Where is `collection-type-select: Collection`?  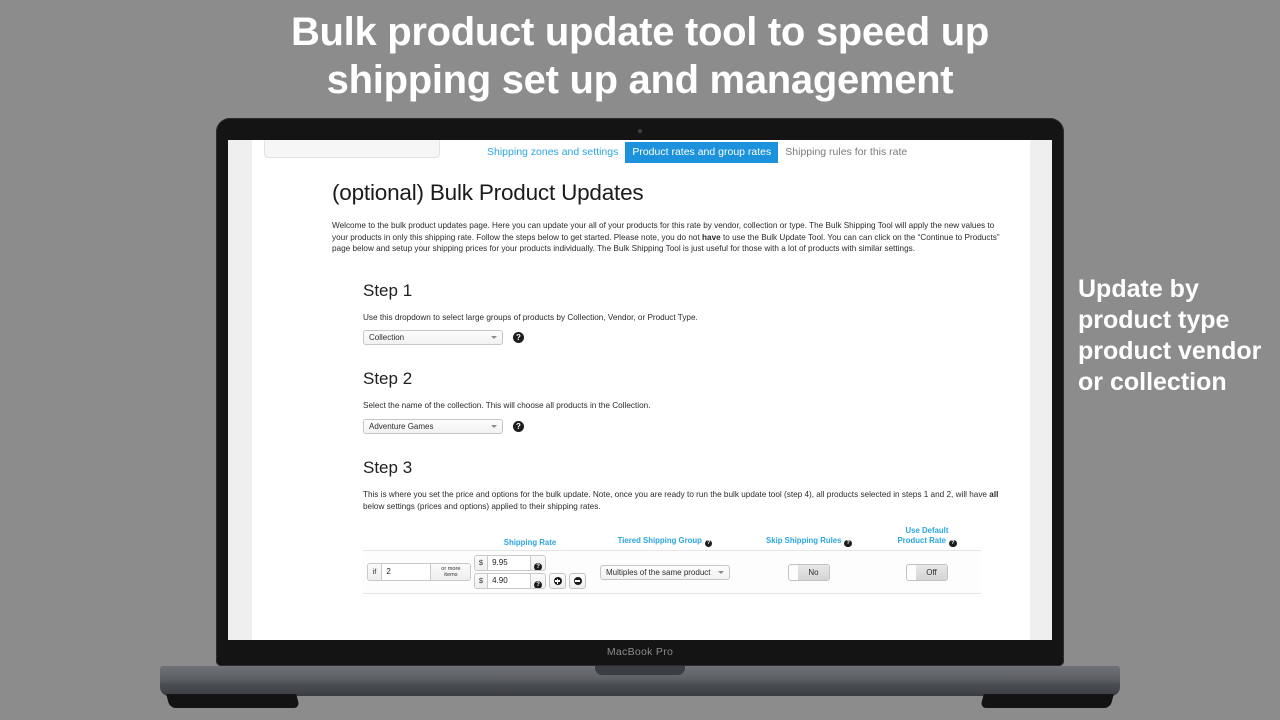 collection-type-select: Collection is located at coordinates (433, 338).